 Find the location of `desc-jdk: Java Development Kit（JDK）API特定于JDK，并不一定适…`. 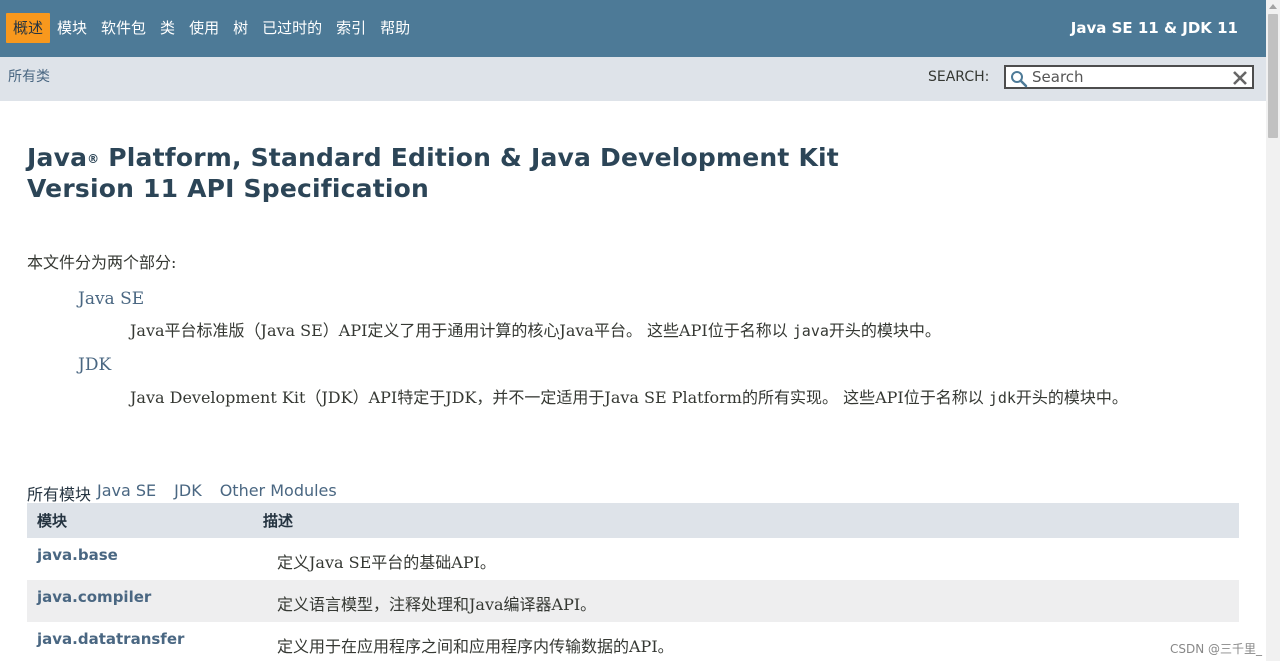

desc-jdk: Java Development Kit（JDK）API特定于JDK，并不一定适… is located at coordinates (629, 397).